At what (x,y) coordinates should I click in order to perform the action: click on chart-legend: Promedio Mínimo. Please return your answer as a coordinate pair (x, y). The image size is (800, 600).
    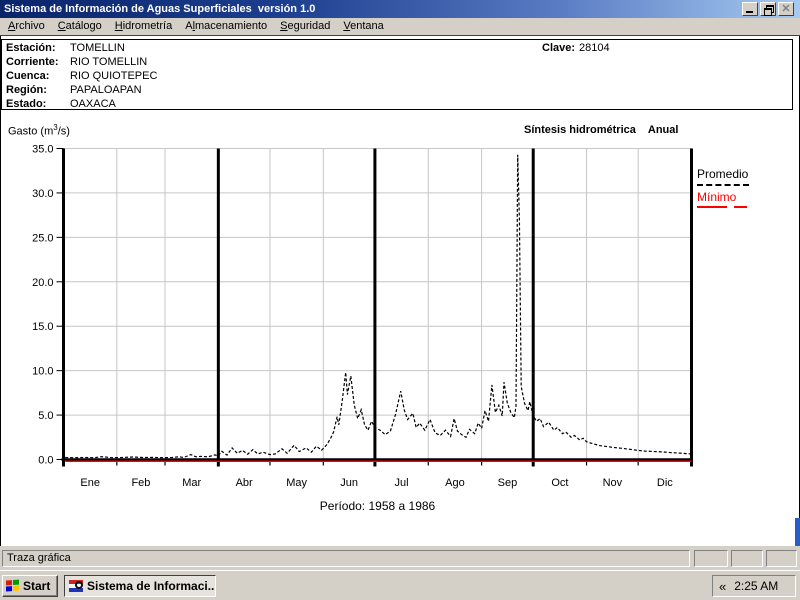
    Looking at the image, I should click on (732, 187).